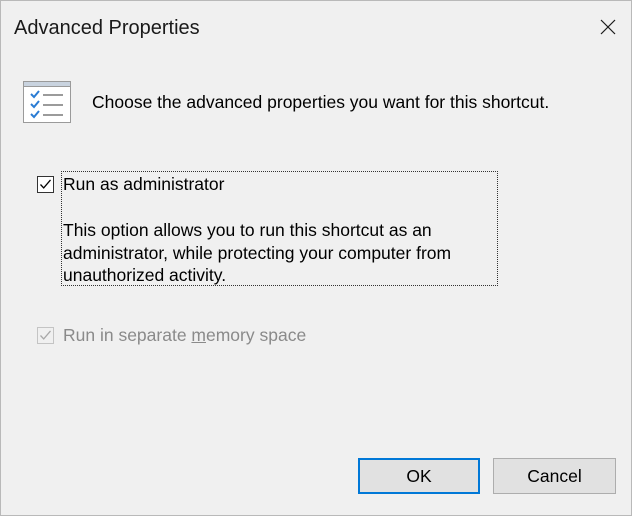 This screenshot has height=516, width=632. I want to click on separate-memory-label: Run in separate memory space, so click(184, 335).